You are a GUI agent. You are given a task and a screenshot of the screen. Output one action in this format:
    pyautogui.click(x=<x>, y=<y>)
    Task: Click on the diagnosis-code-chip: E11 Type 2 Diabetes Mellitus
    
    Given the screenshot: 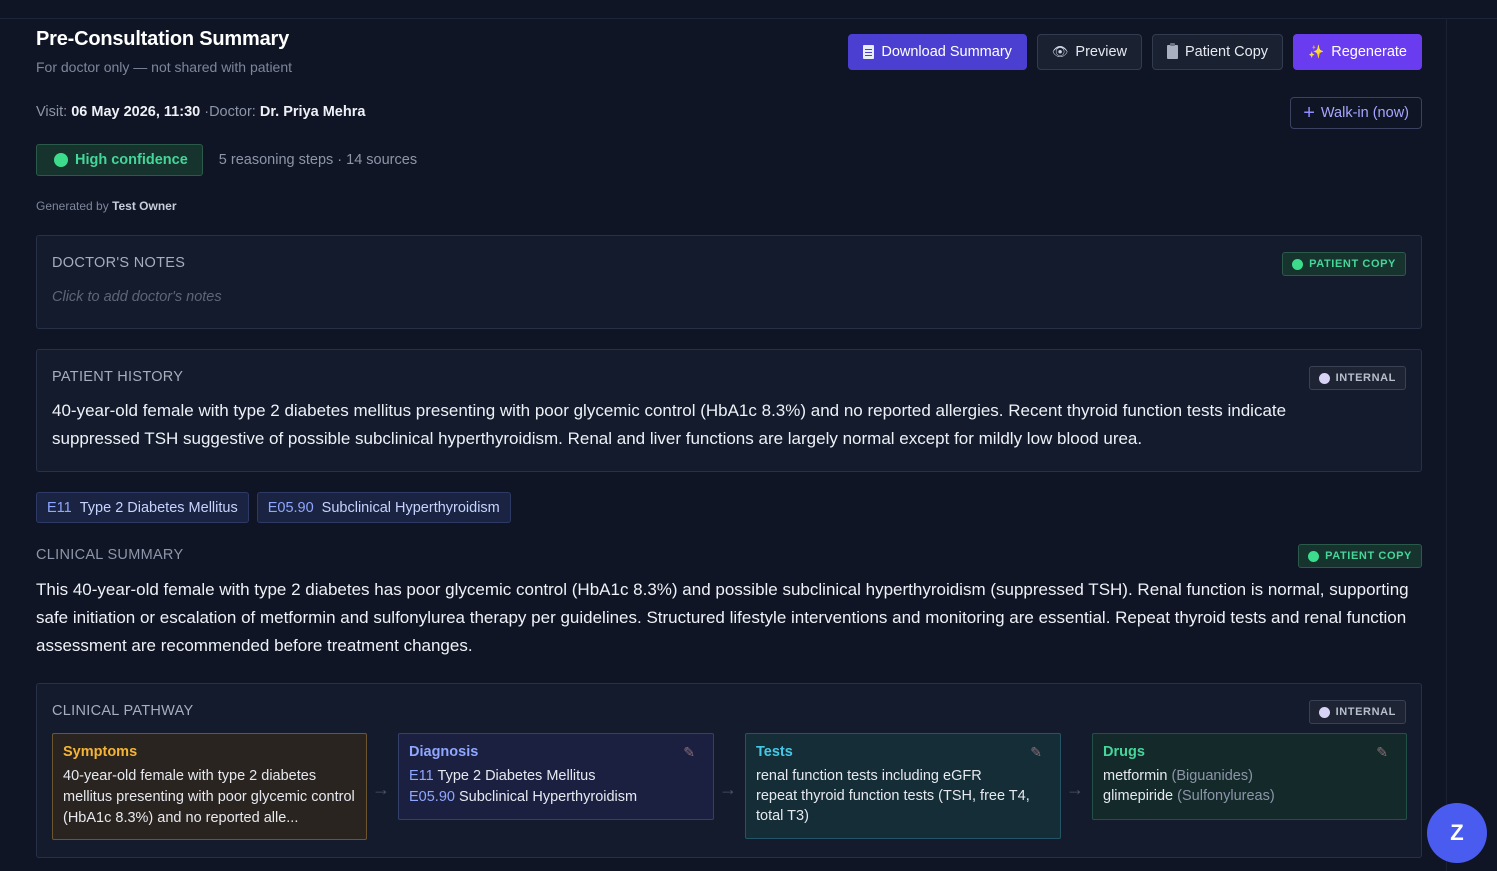 What is the action you would take?
    pyautogui.click(x=142, y=507)
    